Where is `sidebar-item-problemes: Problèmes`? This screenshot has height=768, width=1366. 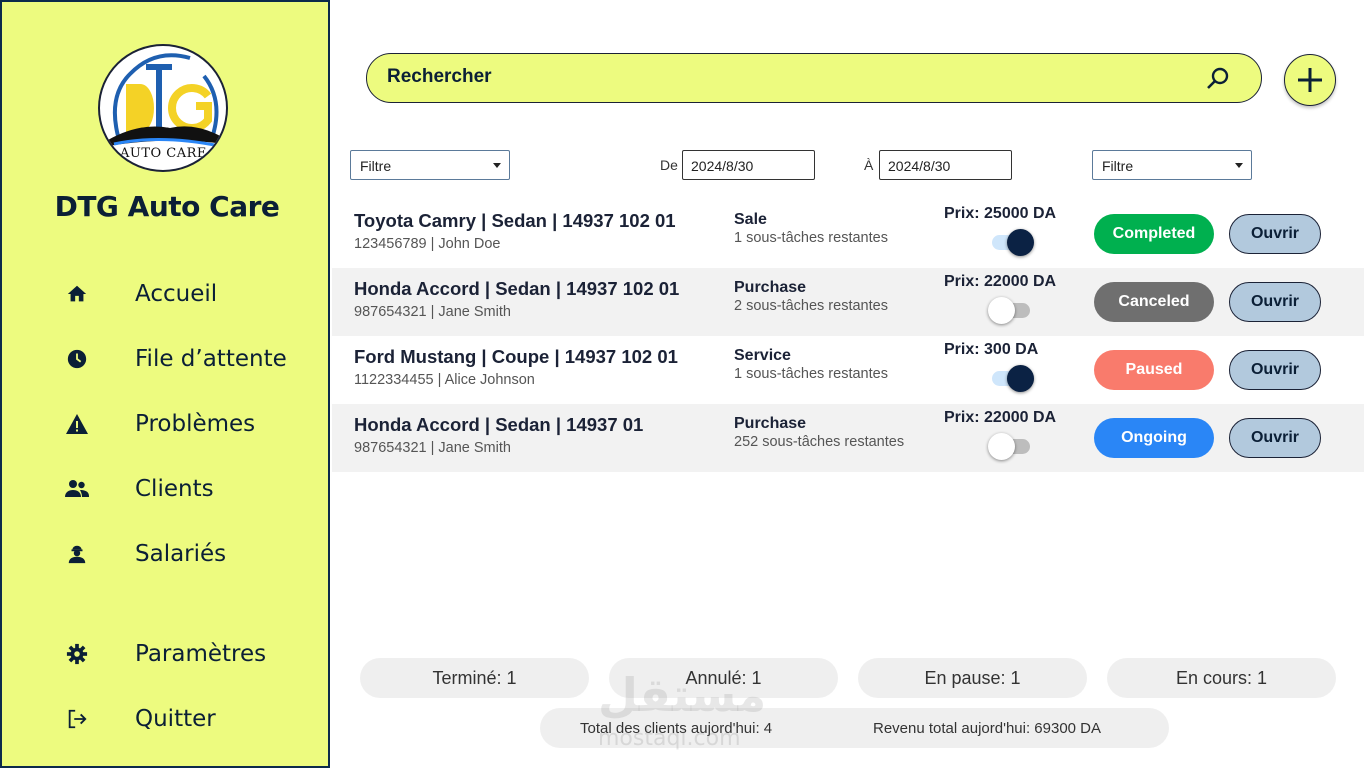 sidebar-item-problemes: Problèmes is located at coordinates (158, 424).